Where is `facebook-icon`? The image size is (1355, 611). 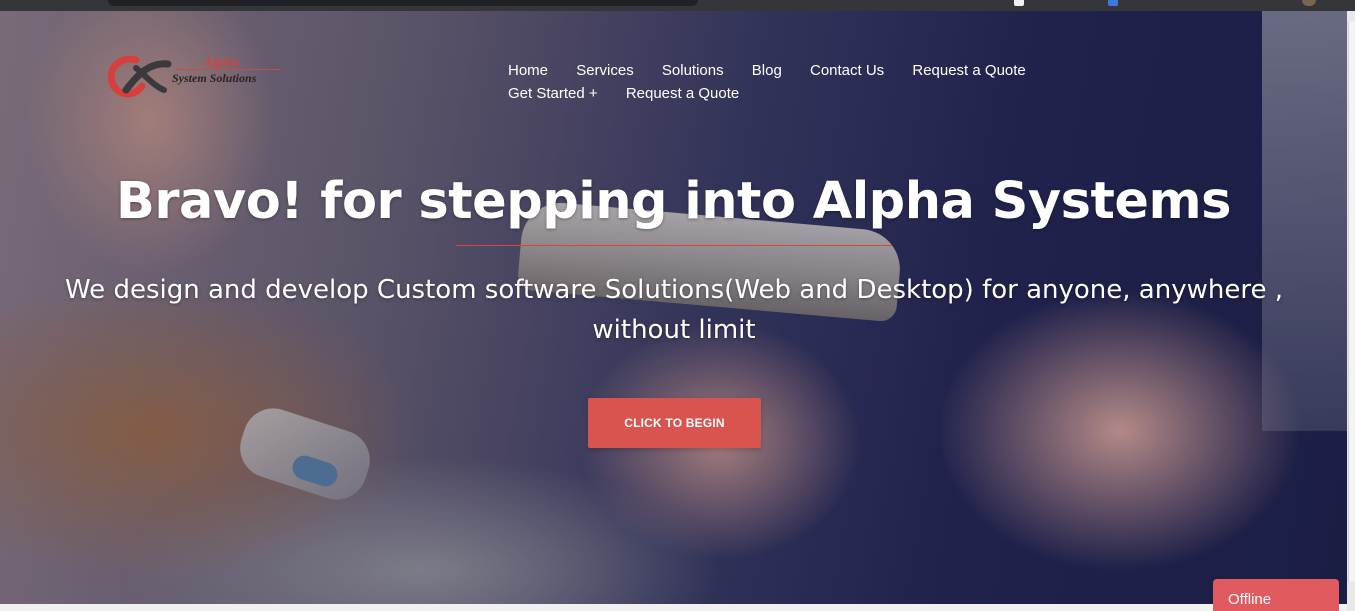 facebook-icon is located at coordinates (1113, 3).